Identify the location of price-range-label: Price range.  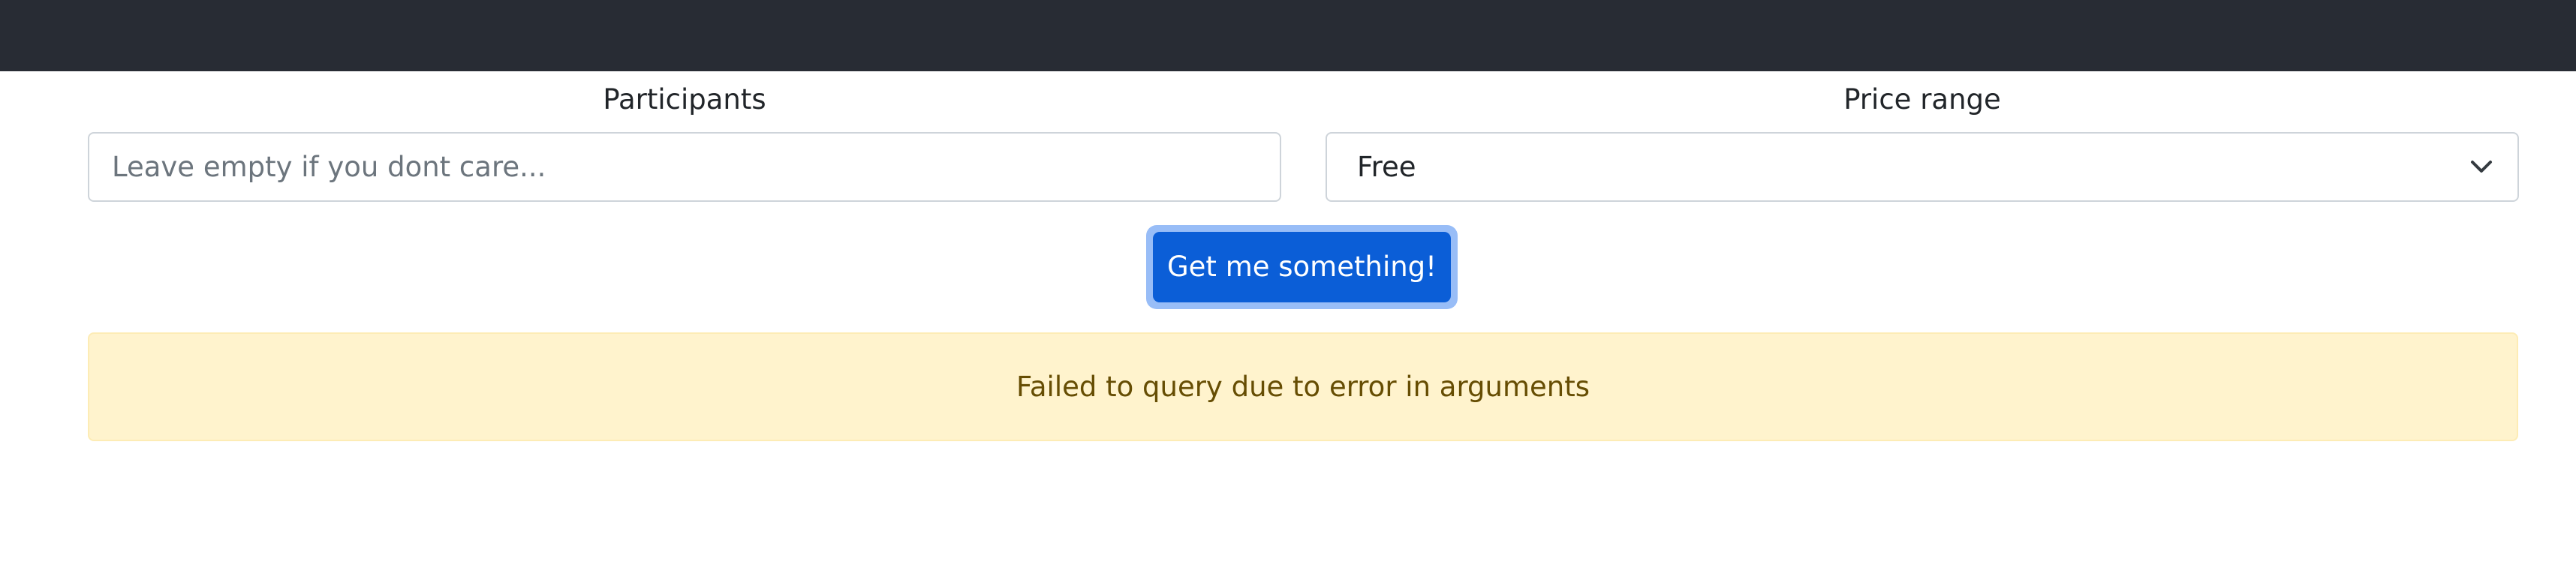
(1922, 100).